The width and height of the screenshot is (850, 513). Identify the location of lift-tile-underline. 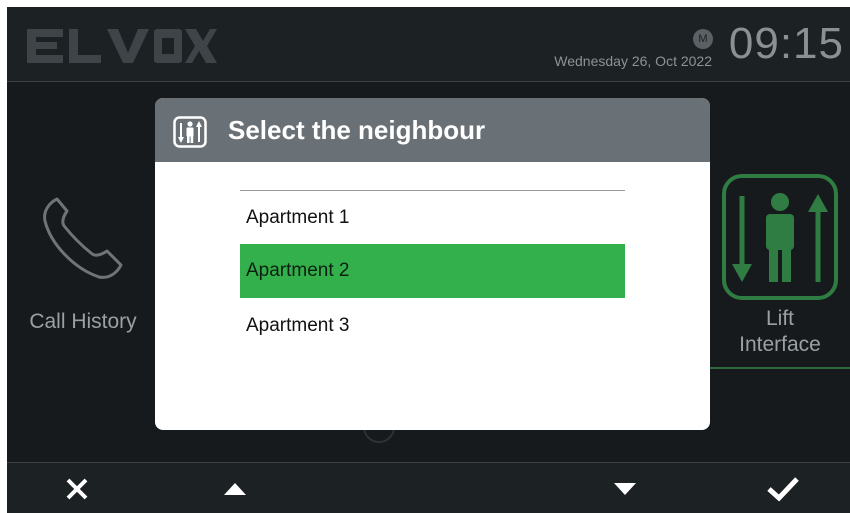
(780, 368).